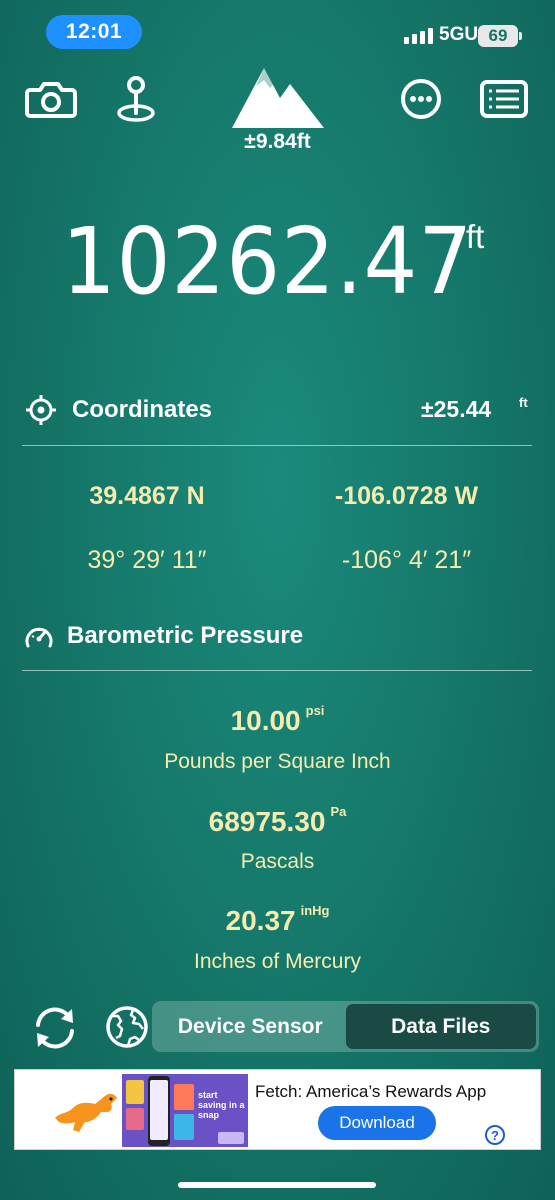 This screenshot has height=1200, width=555. What do you see at coordinates (370, 1092) in the screenshot?
I see `ad-title: Fetch: America’s Rewards App` at bounding box center [370, 1092].